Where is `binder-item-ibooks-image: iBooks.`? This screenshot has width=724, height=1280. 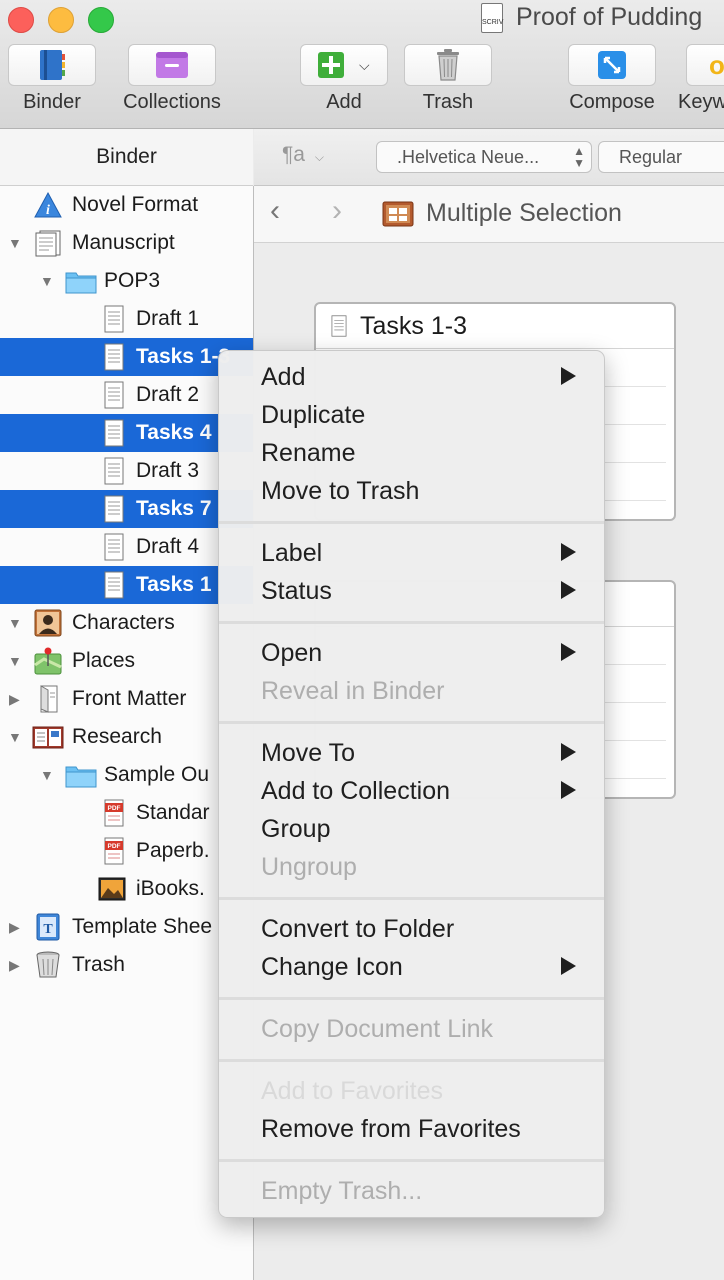 binder-item-ibooks-image: iBooks. is located at coordinates (126, 889).